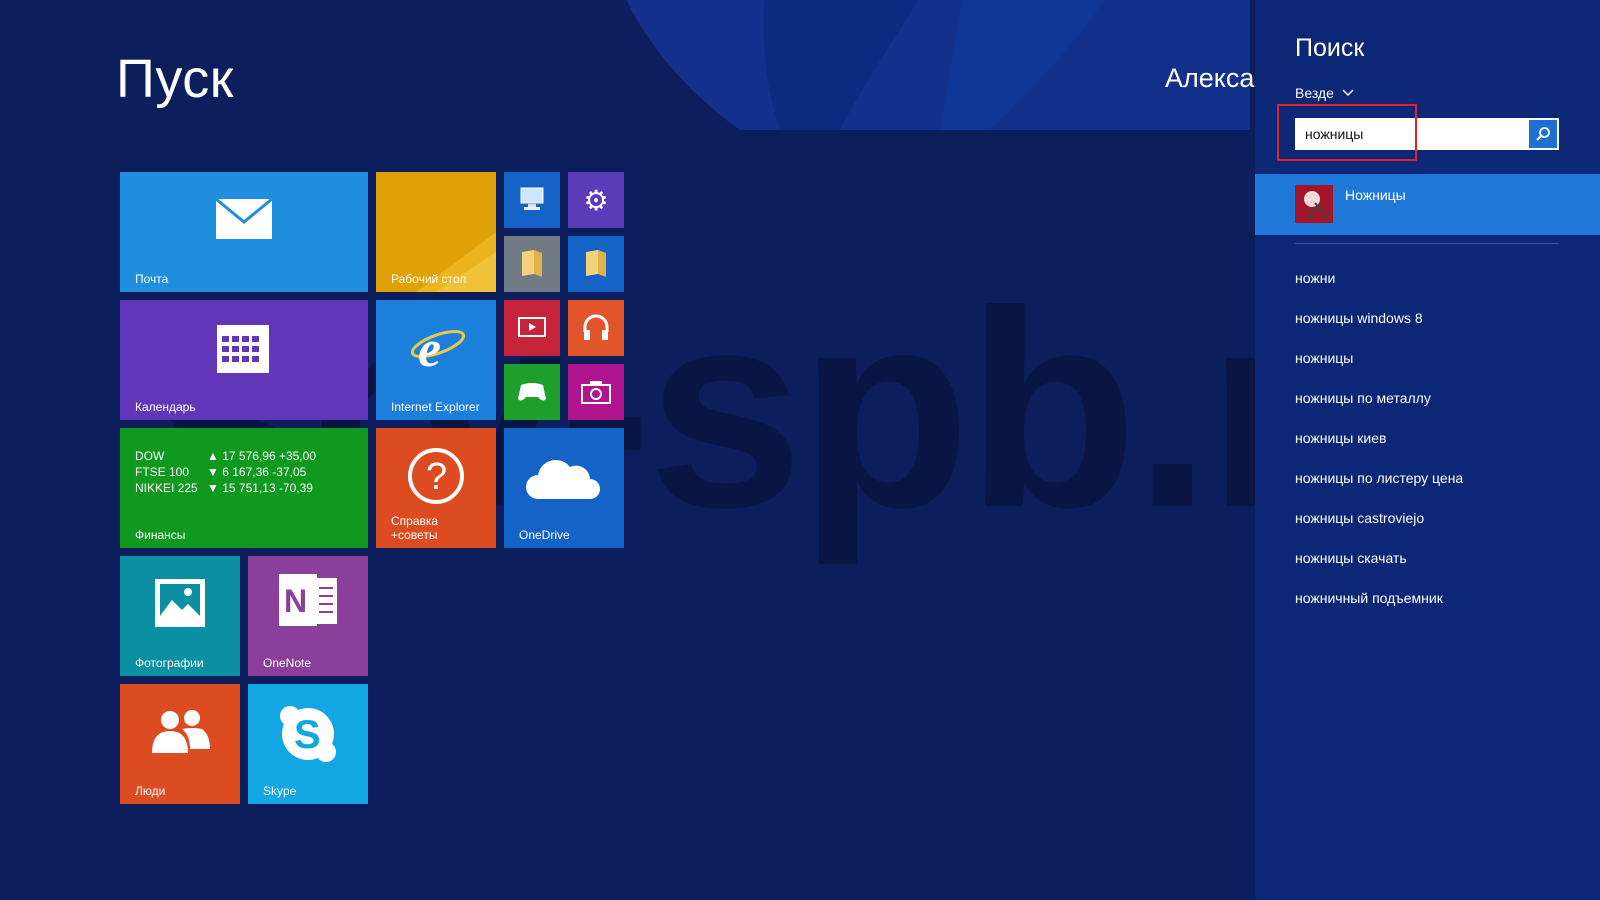 The height and width of the screenshot is (900, 1600). I want to click on internet-explorer-icon: e, so click(436, 348).